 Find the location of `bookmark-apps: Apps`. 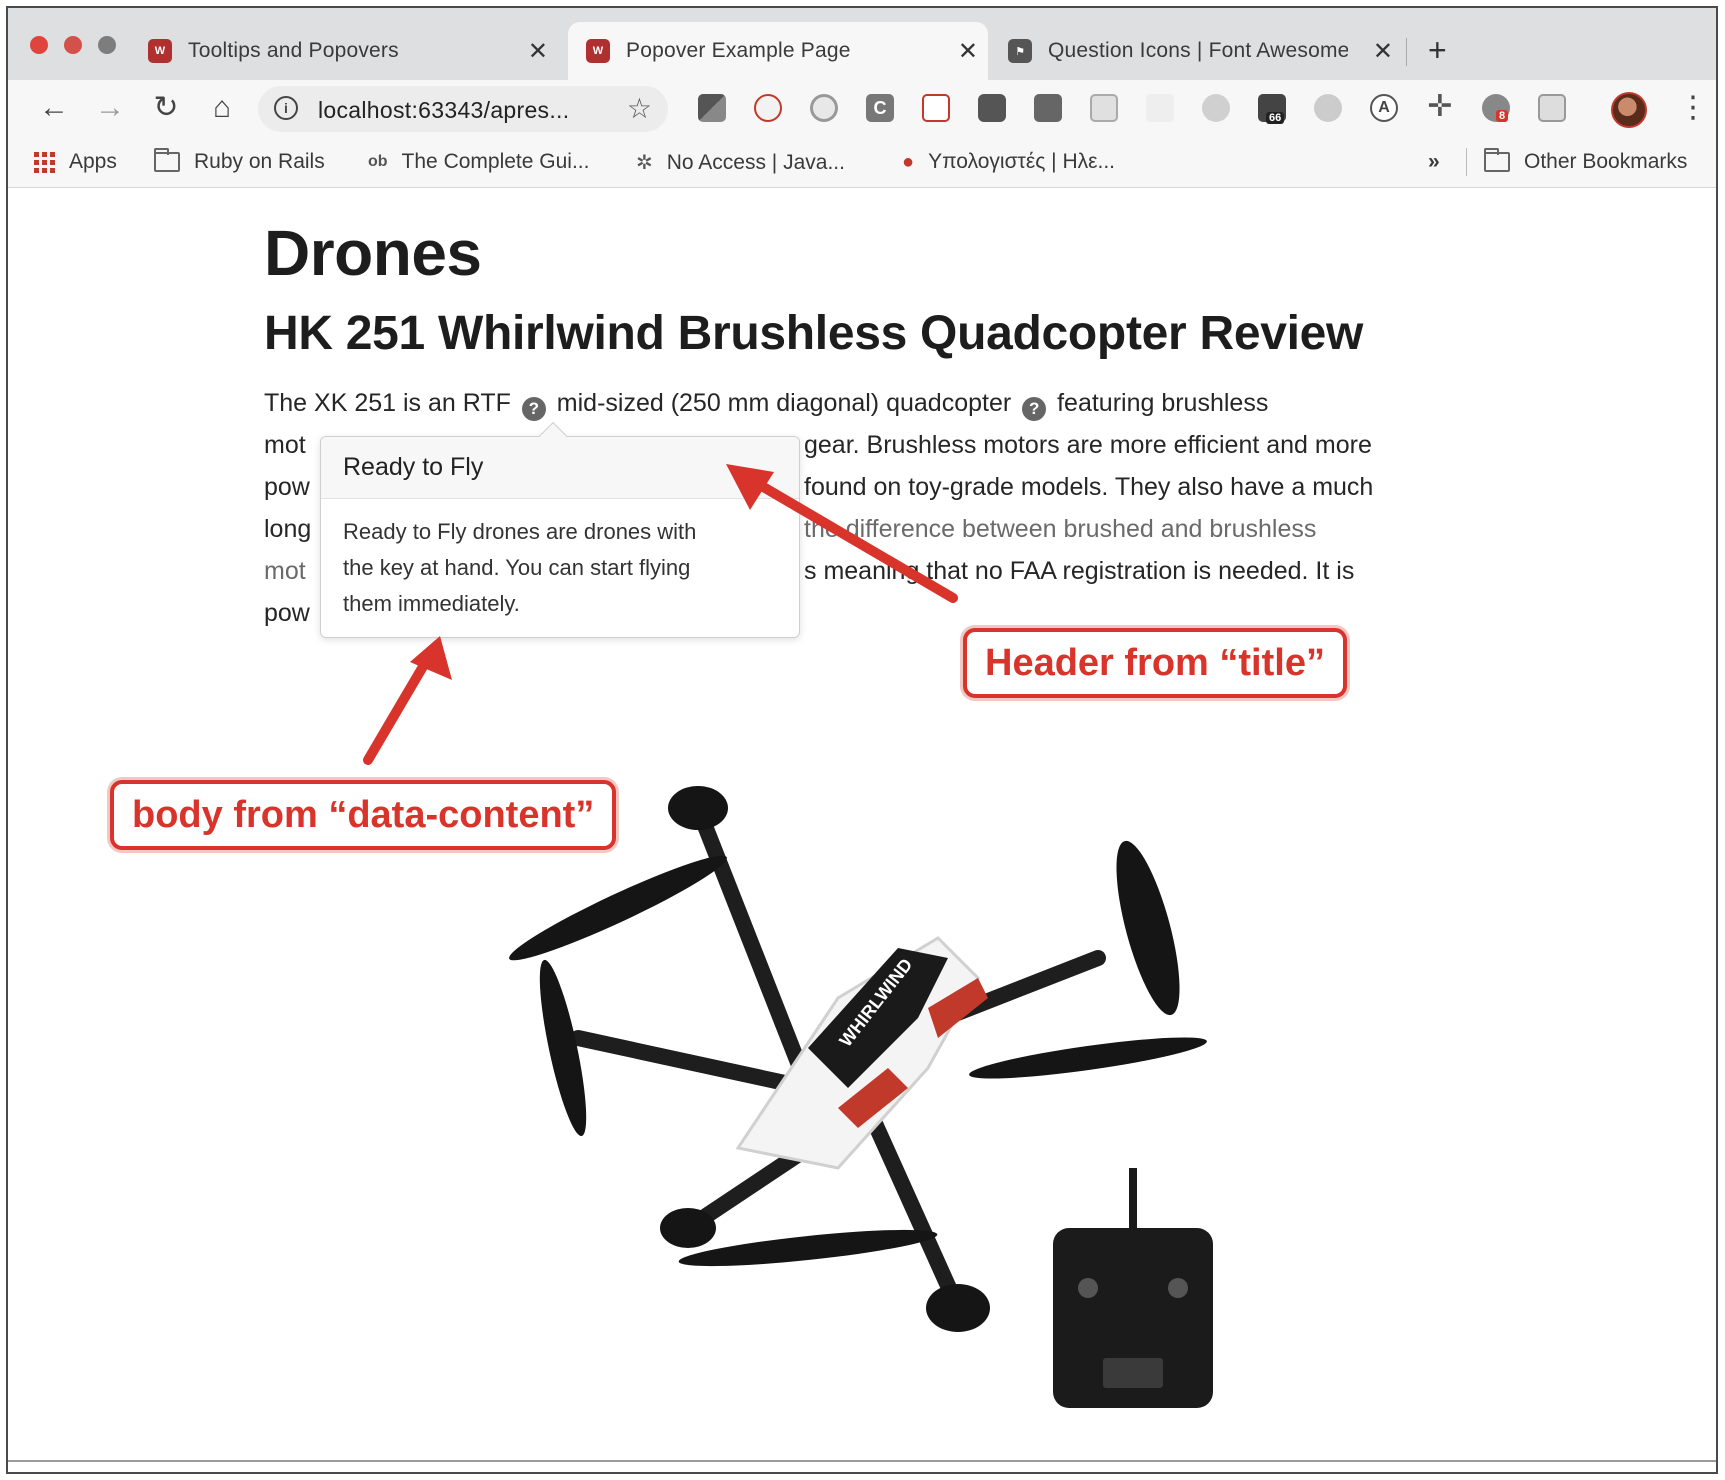

bookmark-apps: Apps is located at coordinates (75, 162).